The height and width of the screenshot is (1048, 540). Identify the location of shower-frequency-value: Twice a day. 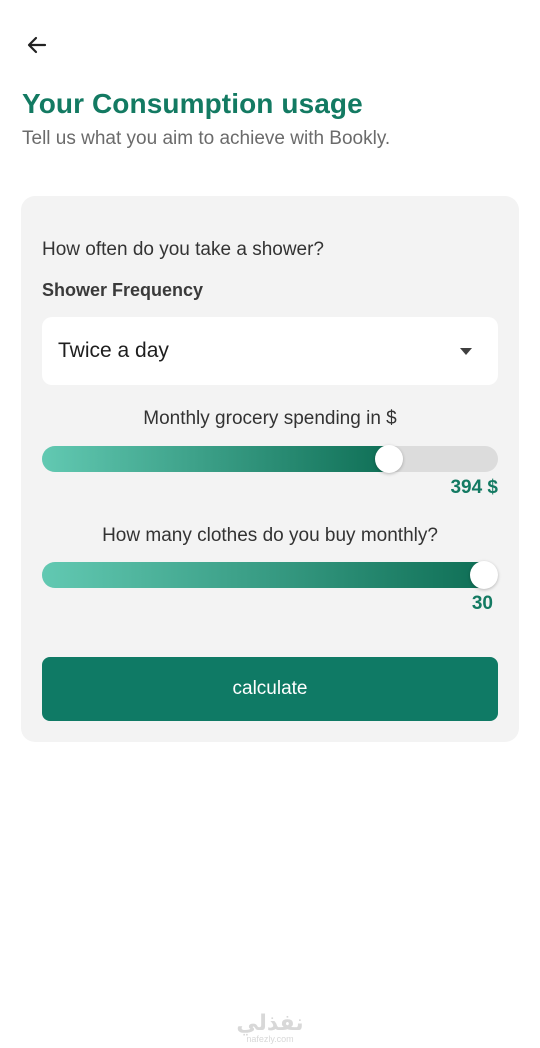
(113, 350).